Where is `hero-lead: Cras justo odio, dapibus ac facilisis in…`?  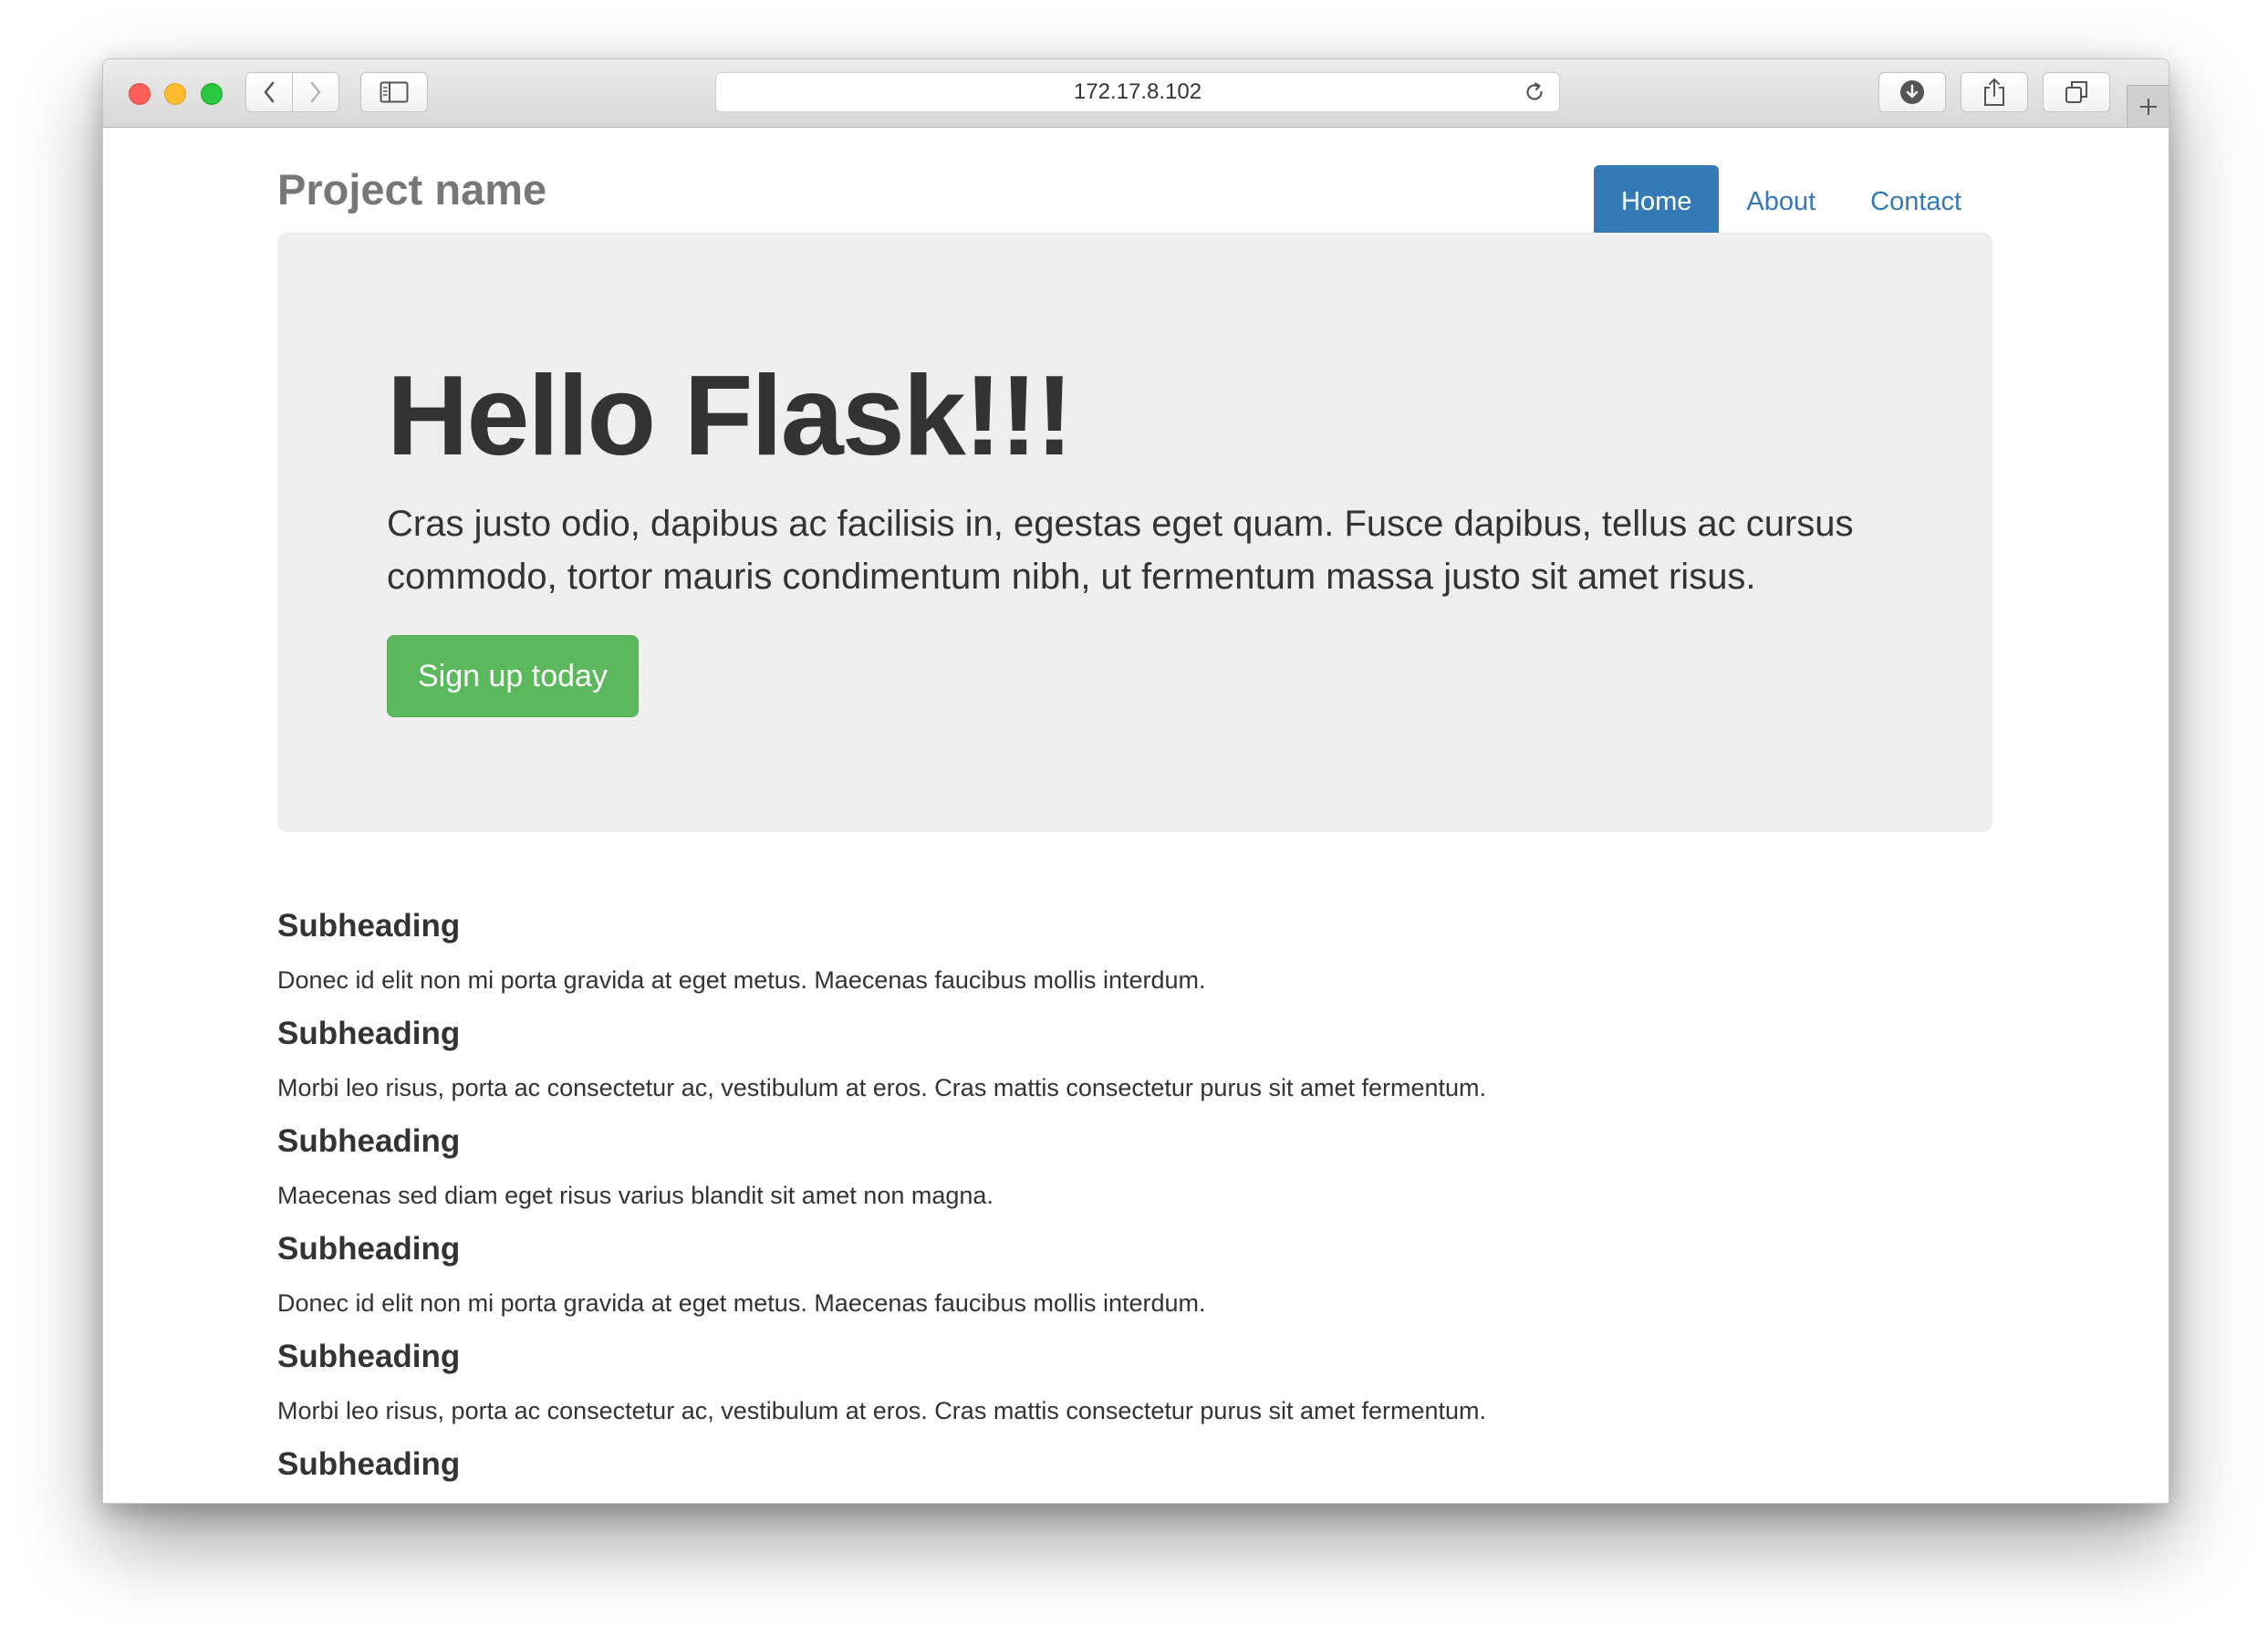 hero-lead: Cras justo odio, dapibus ac facilisis in… is located at coordinates (1120, 550).